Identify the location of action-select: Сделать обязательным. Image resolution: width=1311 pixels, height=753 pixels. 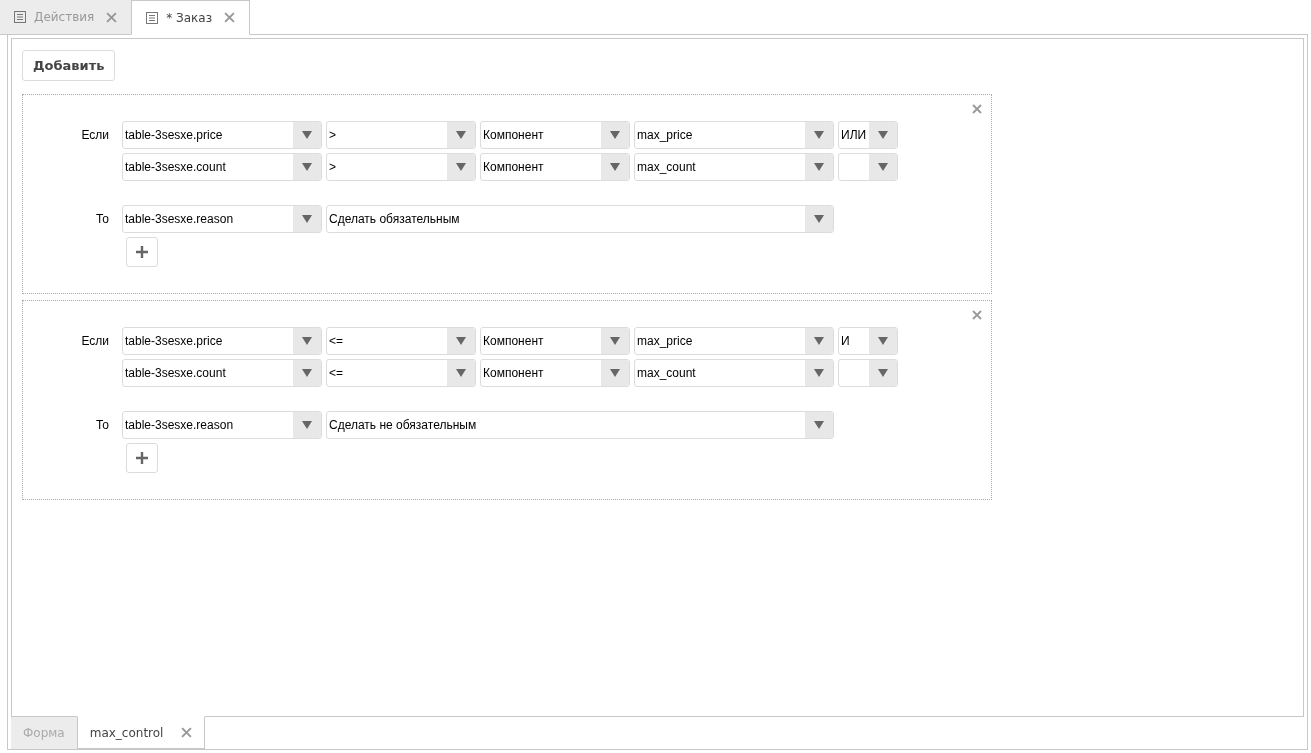
(580, 219).